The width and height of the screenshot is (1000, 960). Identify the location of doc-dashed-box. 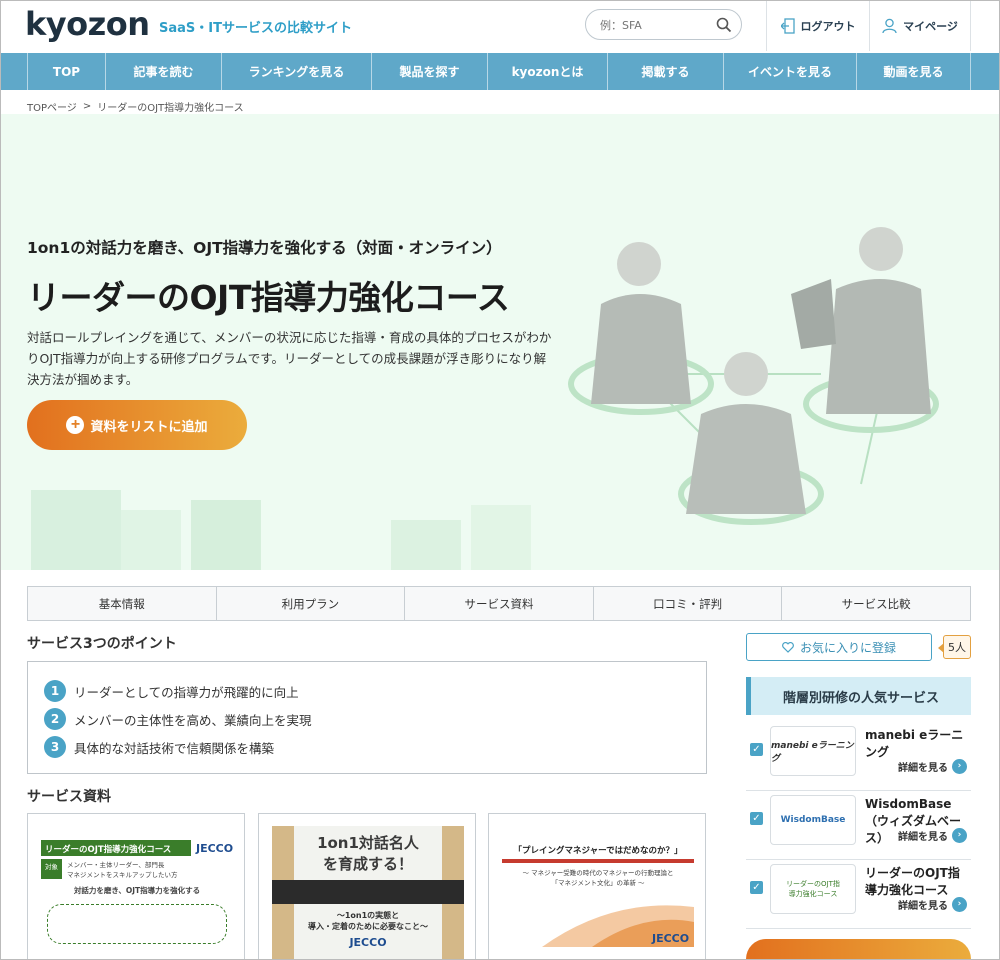
(137, 924).